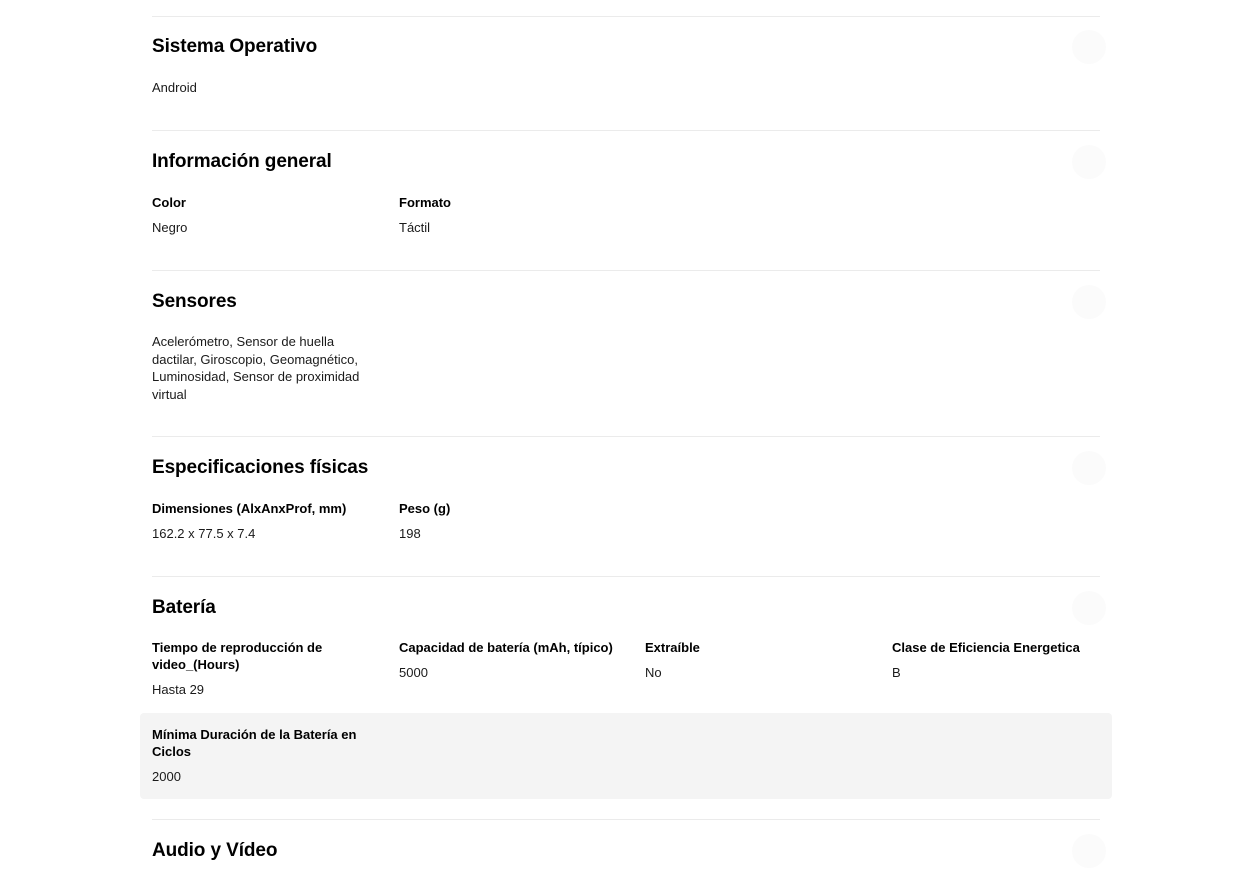  What do you see at coordinates (262, 215) in the screenshot?
I see `spec-color: Color Negro` at bounding box center [262, 215].